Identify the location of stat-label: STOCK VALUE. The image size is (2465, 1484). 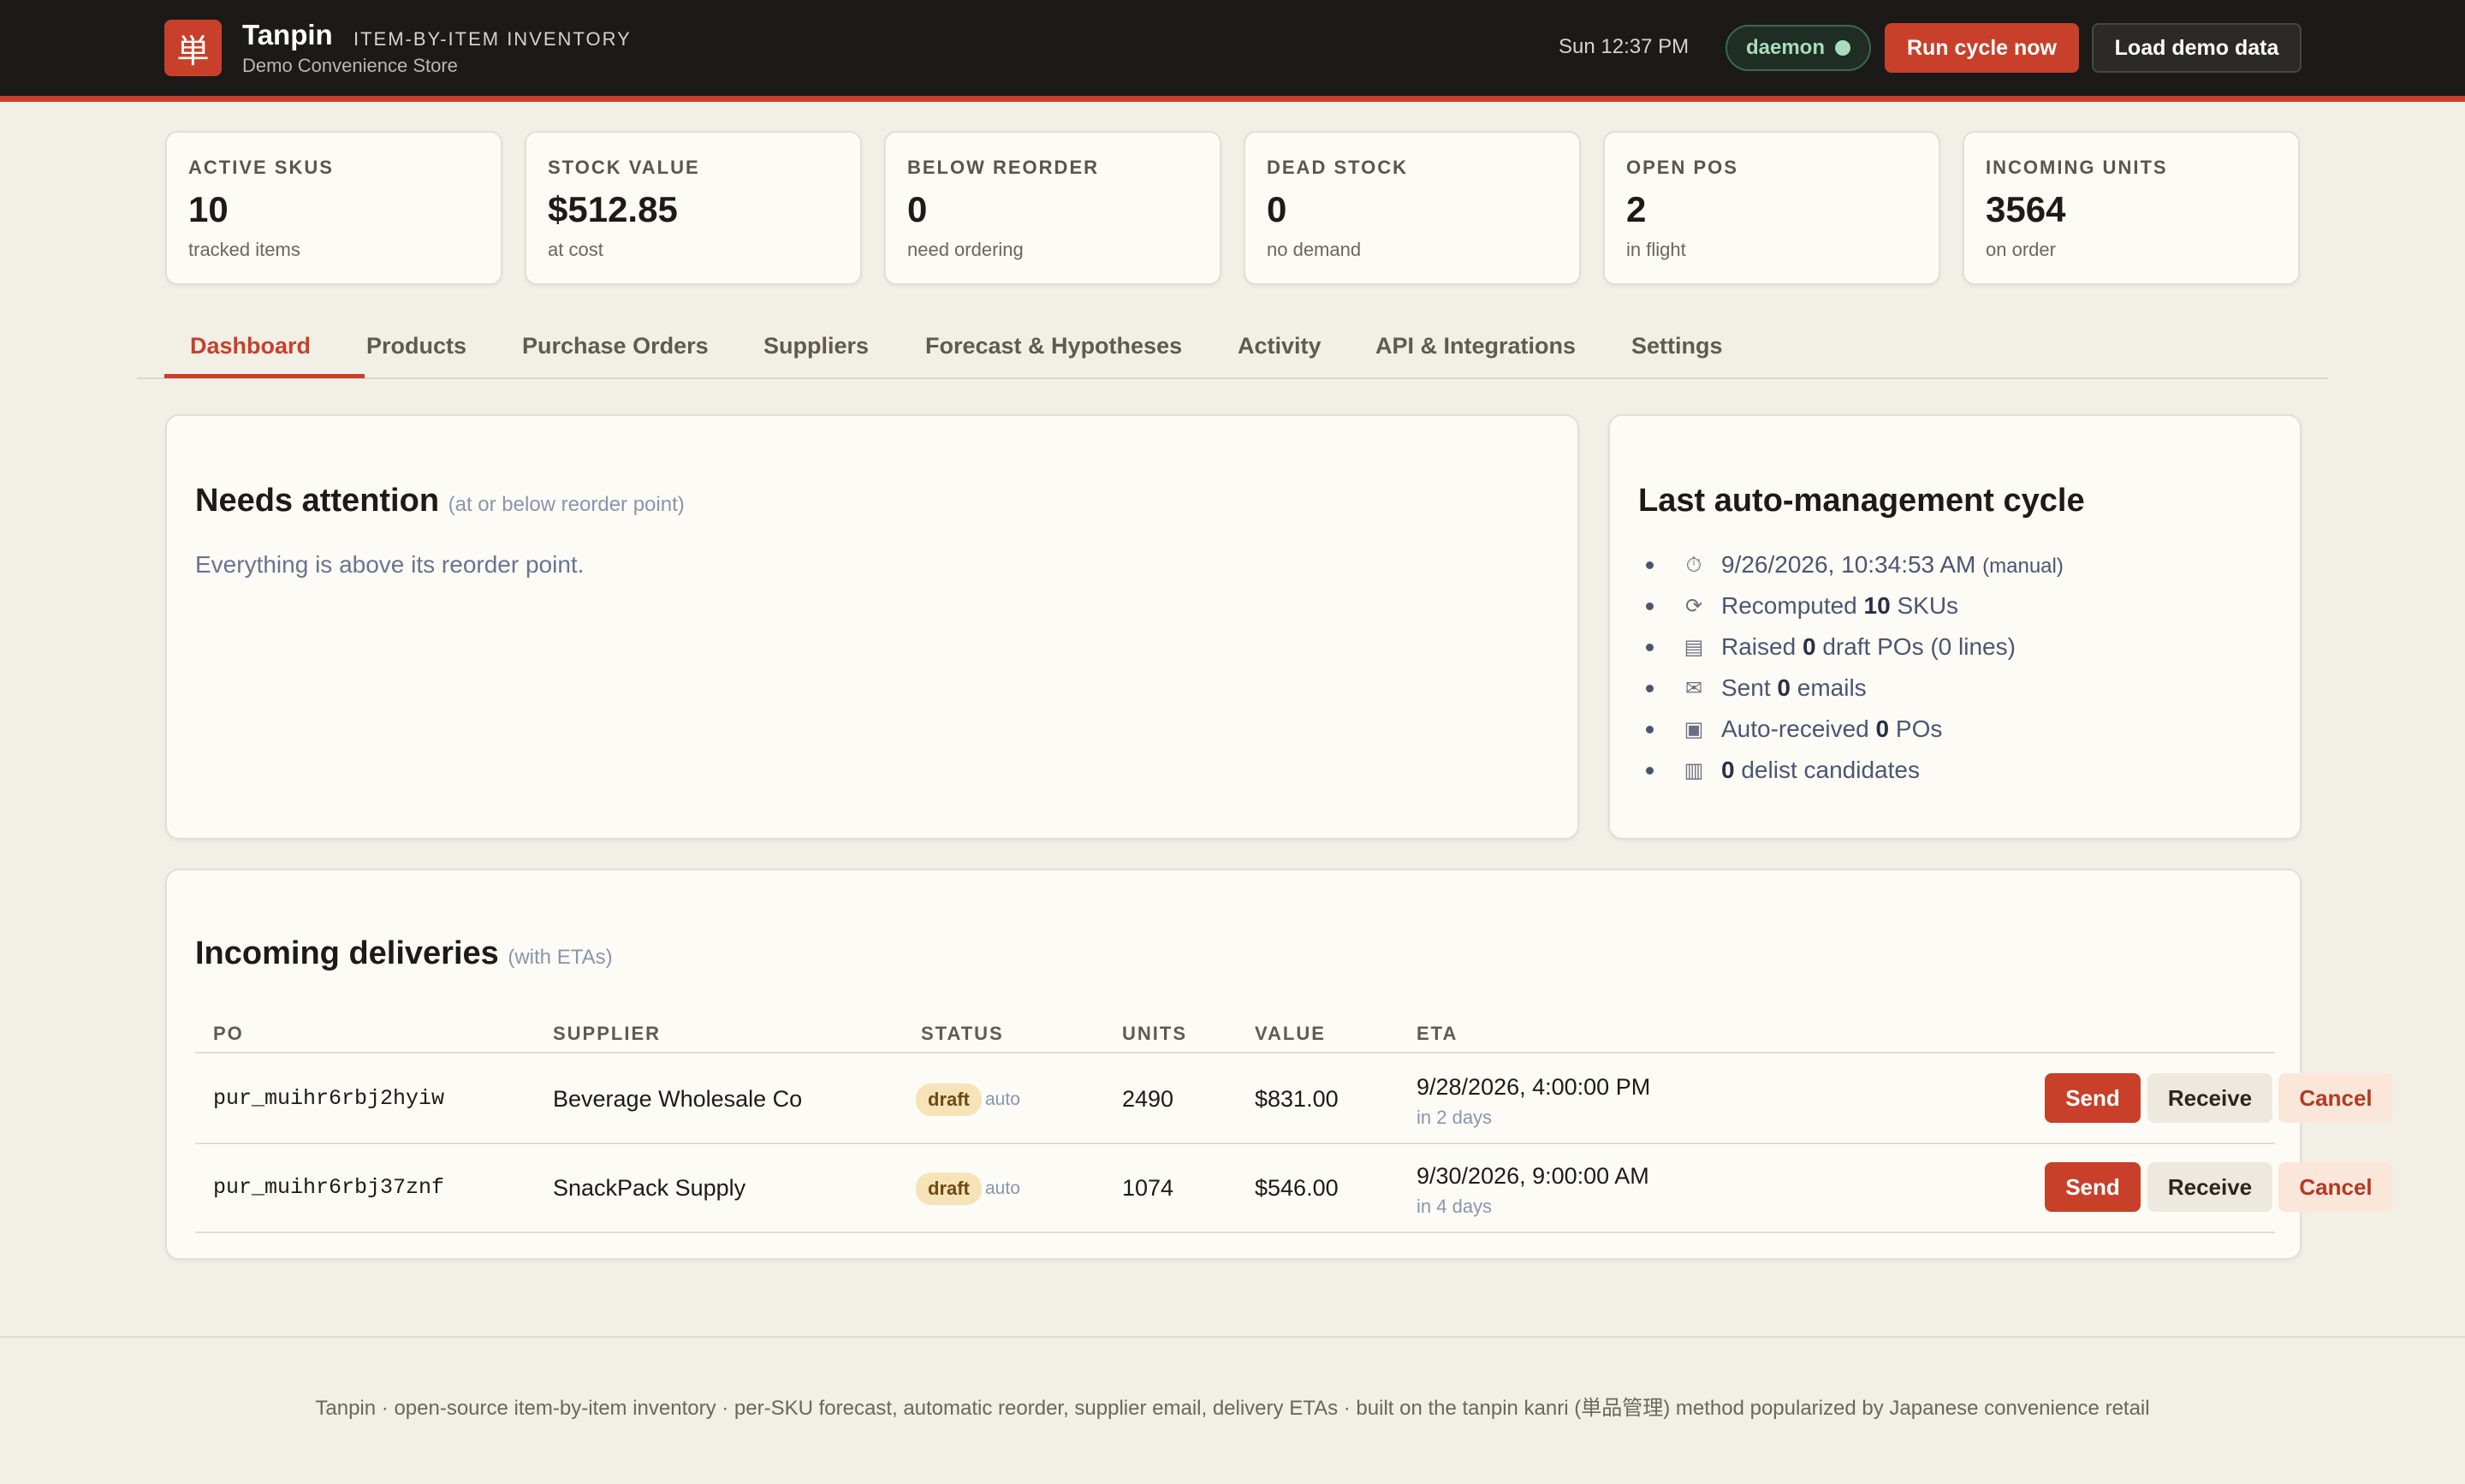
(624, 167).